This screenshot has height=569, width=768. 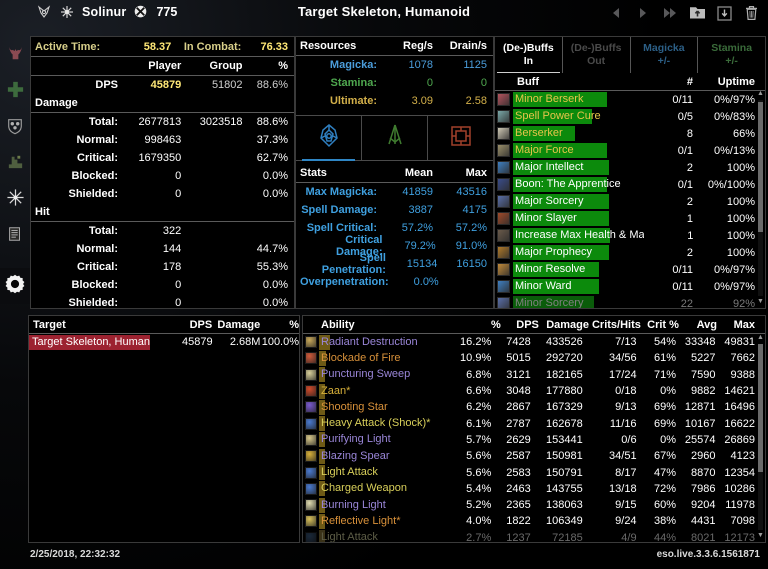 I want to click on summary-row: Critical: 178 55.3%, so click(x=162, y=267).